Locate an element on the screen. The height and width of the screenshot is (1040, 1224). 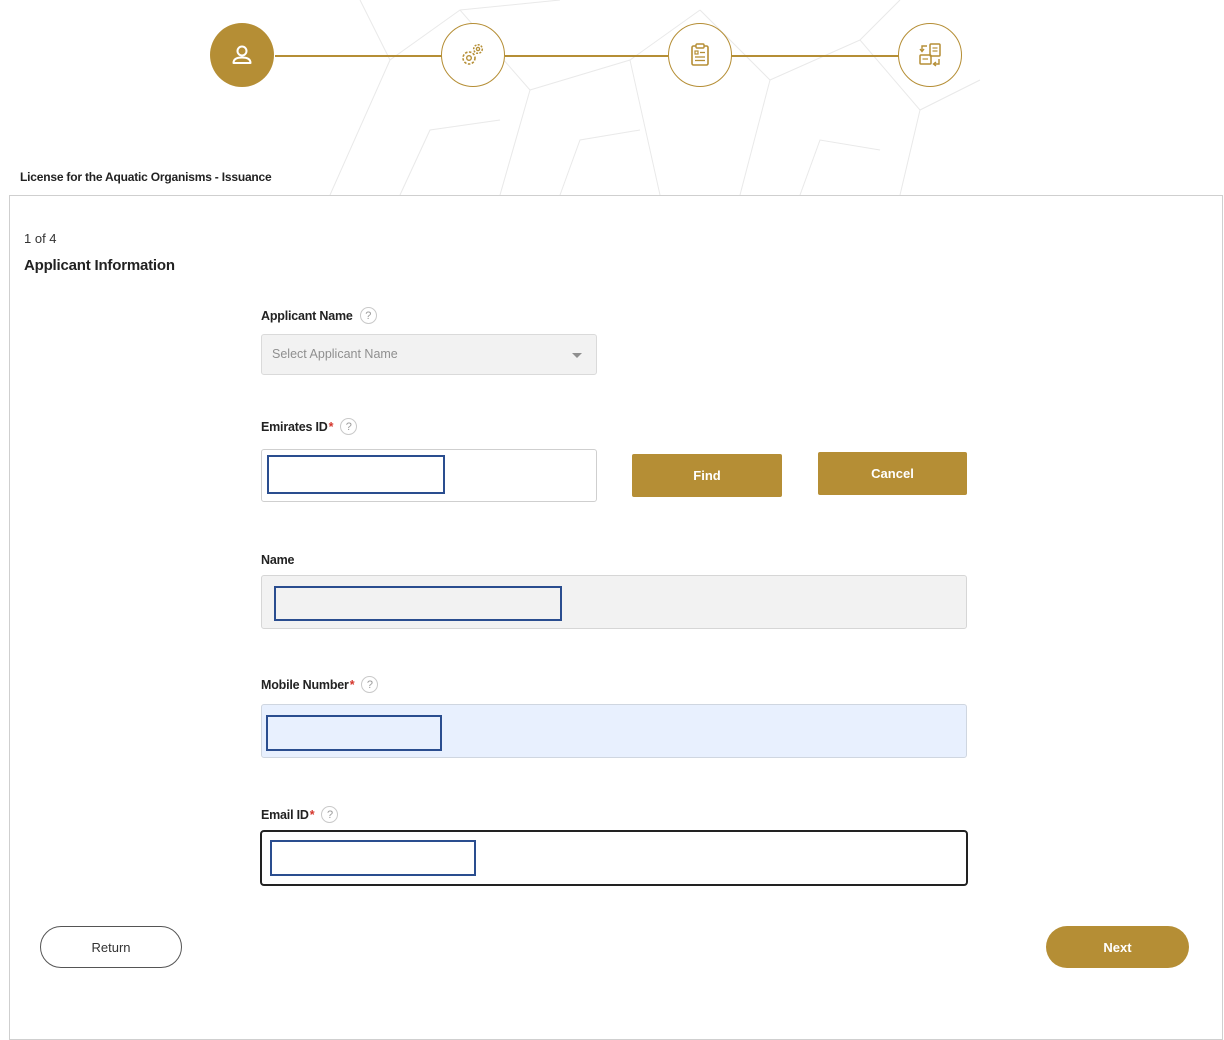
chevron-down-icon is located at coordinates (577, 355).